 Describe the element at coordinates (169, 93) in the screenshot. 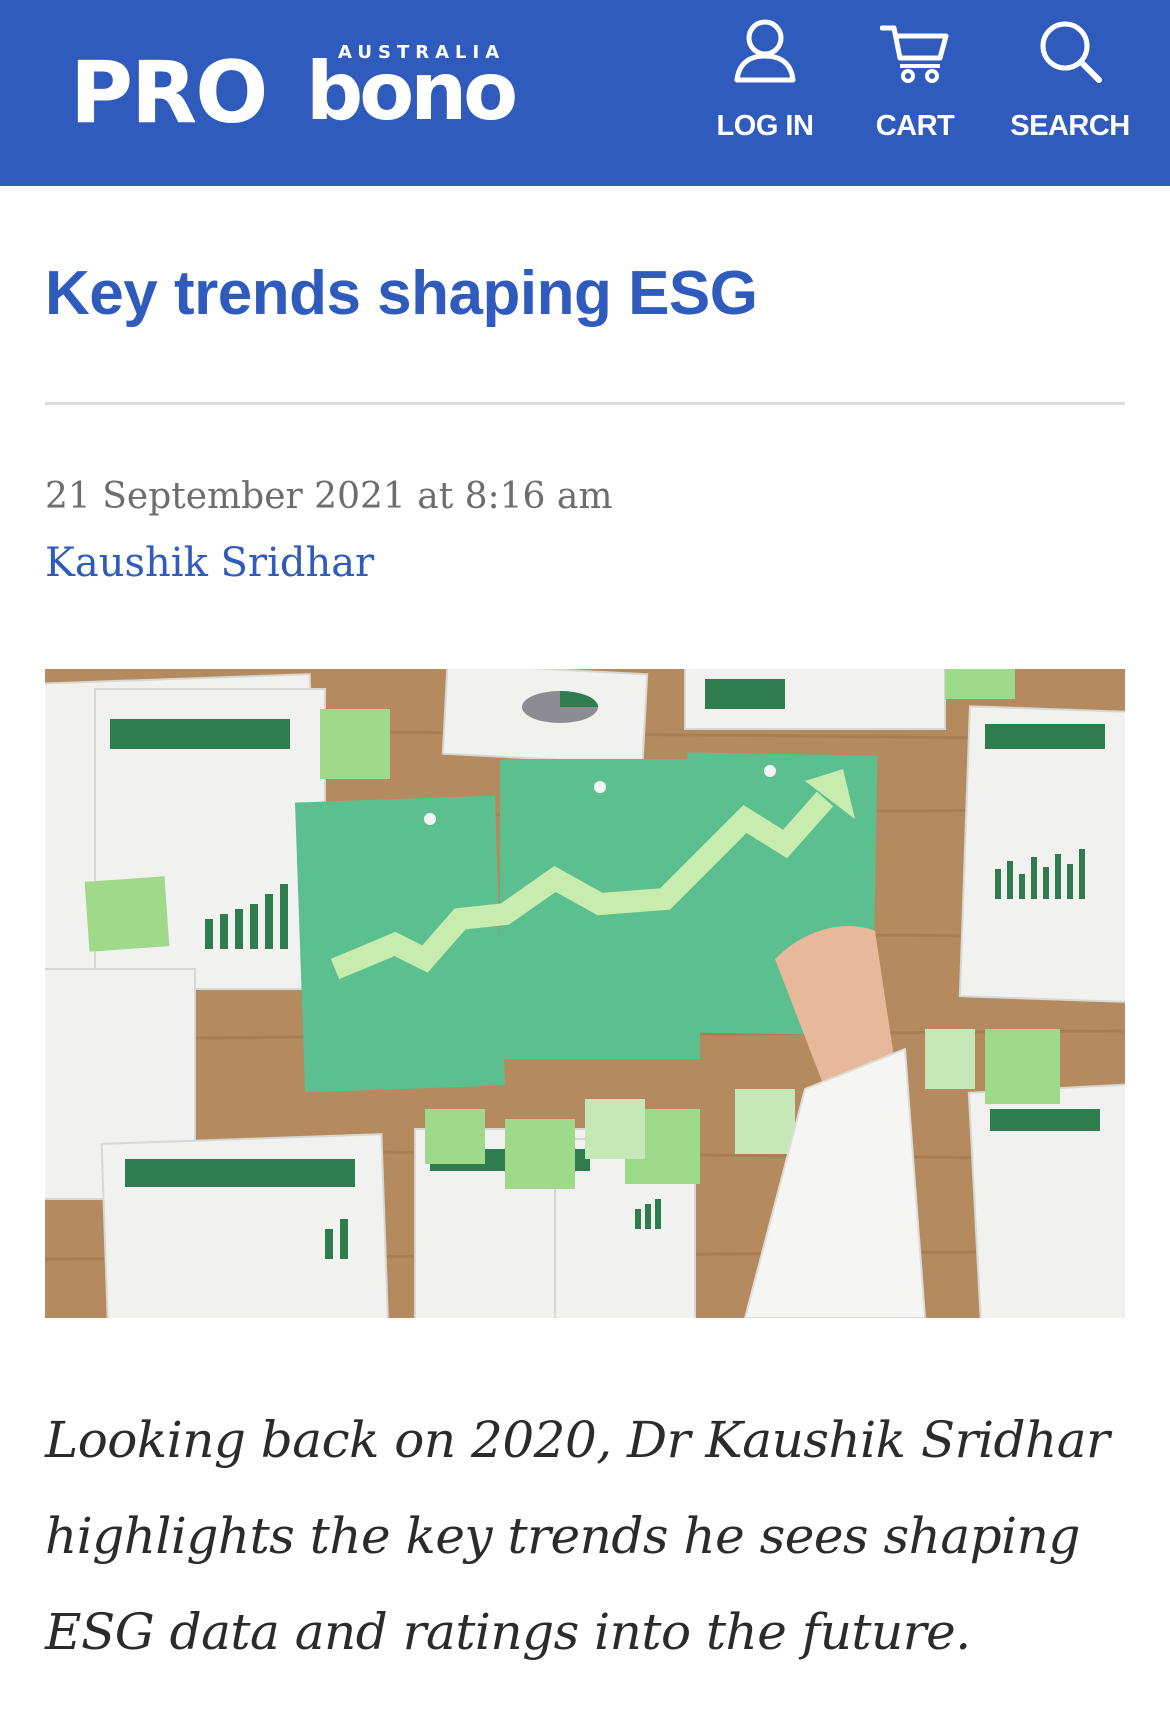

I see `logo-pro-text: PRO` at that location.